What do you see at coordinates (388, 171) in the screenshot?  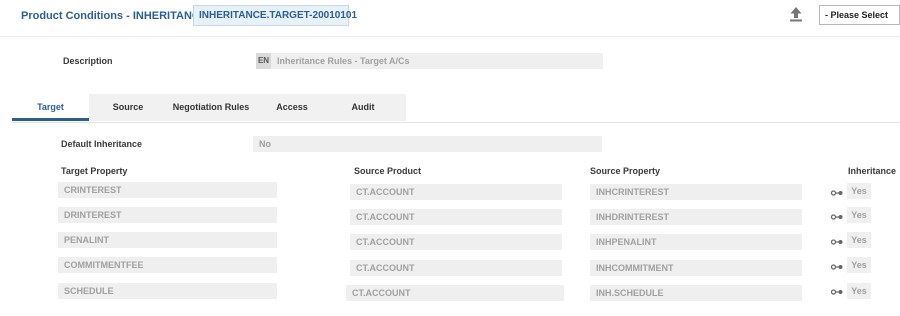 I see `source-product-header: Source Product` at bounding box center [388, 171].